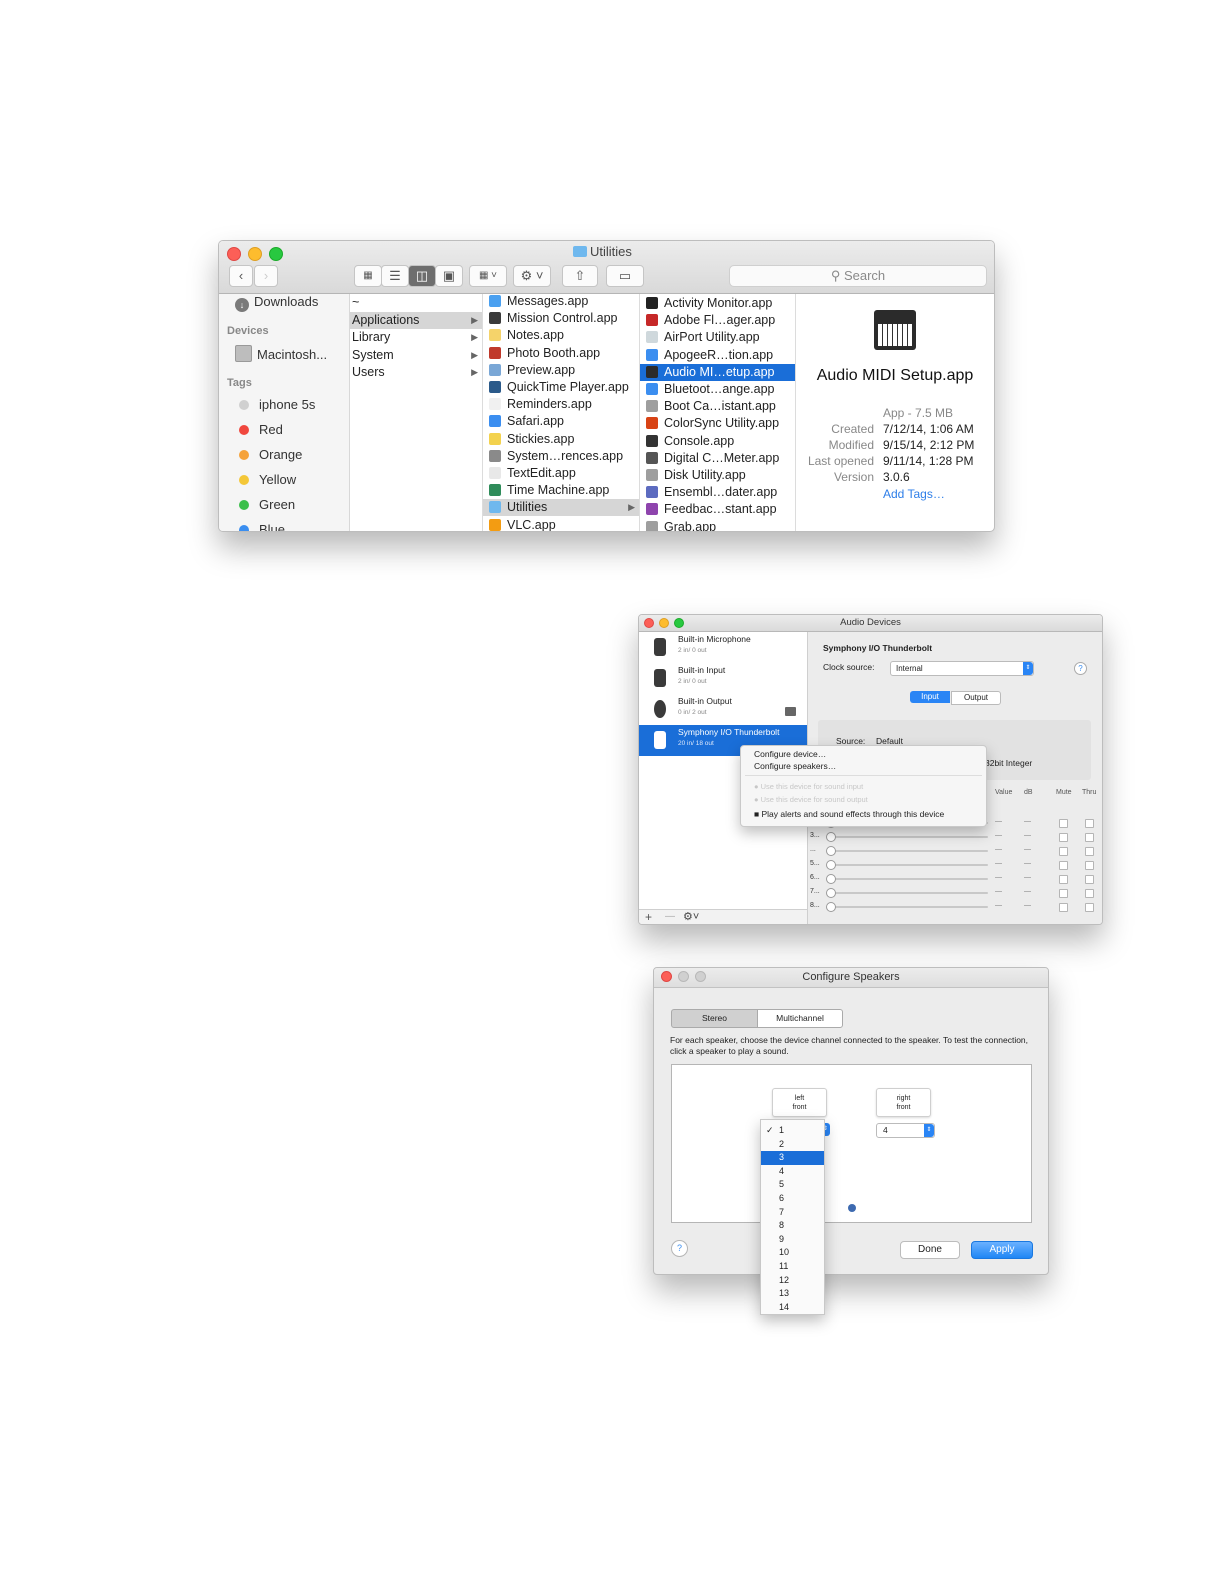 This screenshot has height=1584, width=1224. Describe the element at coordinates (267, 504) in the screenshot. I see `sidebar-tag-item: Green` at that location.